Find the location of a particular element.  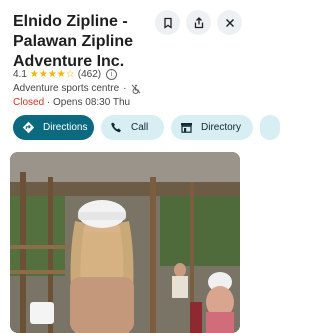

review-count: (462) is located at coordinates (89, 74).